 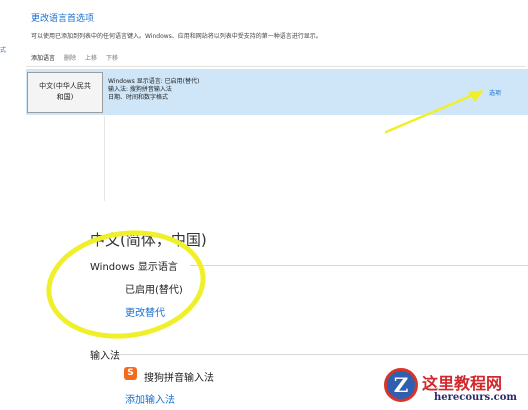 I want to click on language-tile-line2: 和国), so click(x=65, y=97).